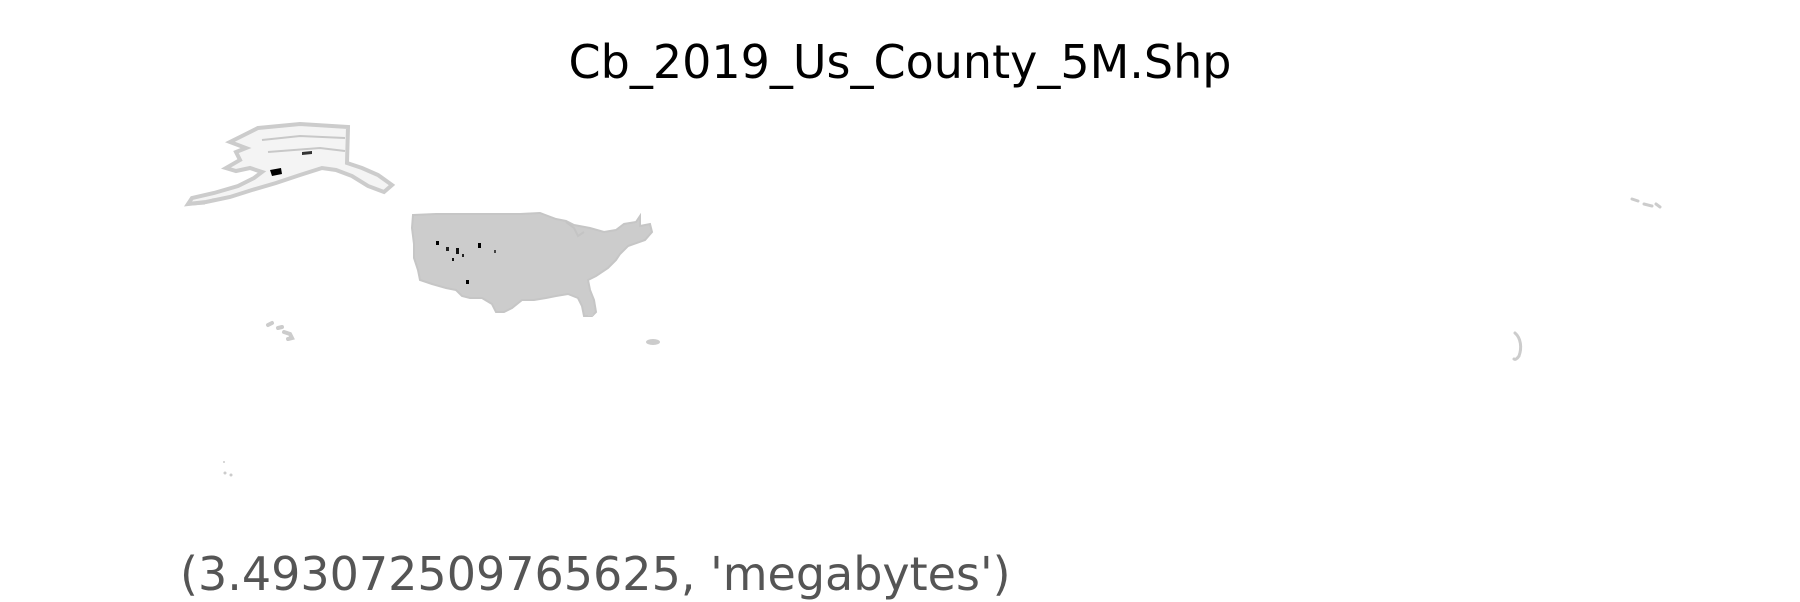  I want to click on region-hawaii, so click(280, 331).